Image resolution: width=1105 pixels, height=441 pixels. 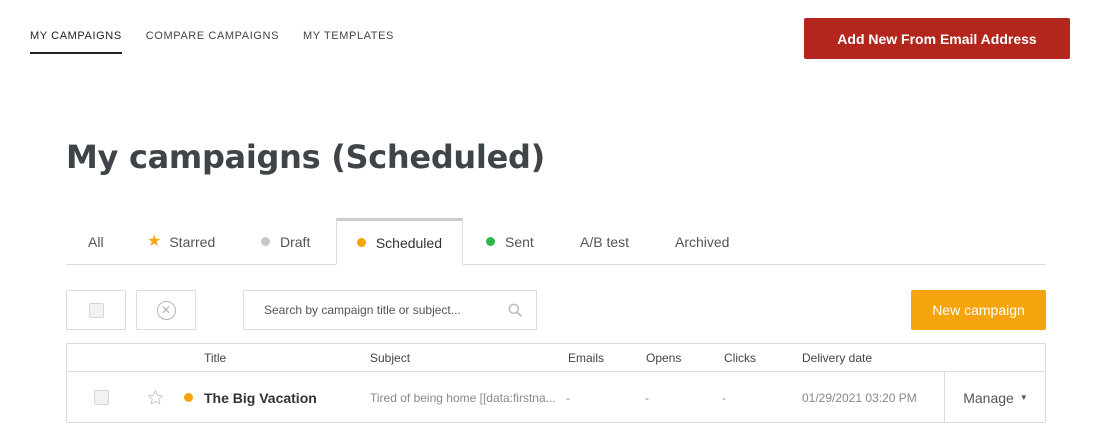 I want to click on tab-all: All, so click(x=96, y=241).